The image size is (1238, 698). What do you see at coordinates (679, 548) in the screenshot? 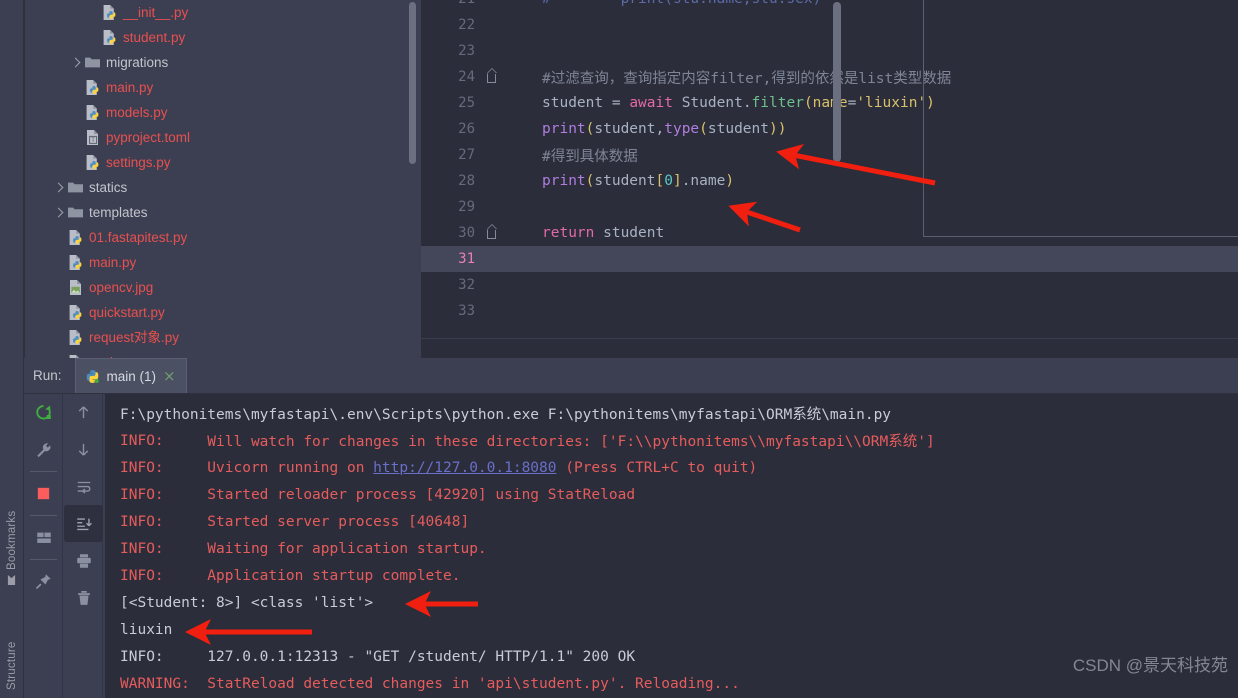
I see `console-line: INFO: Waiting for application startup.` at bounding box center [679, 548].